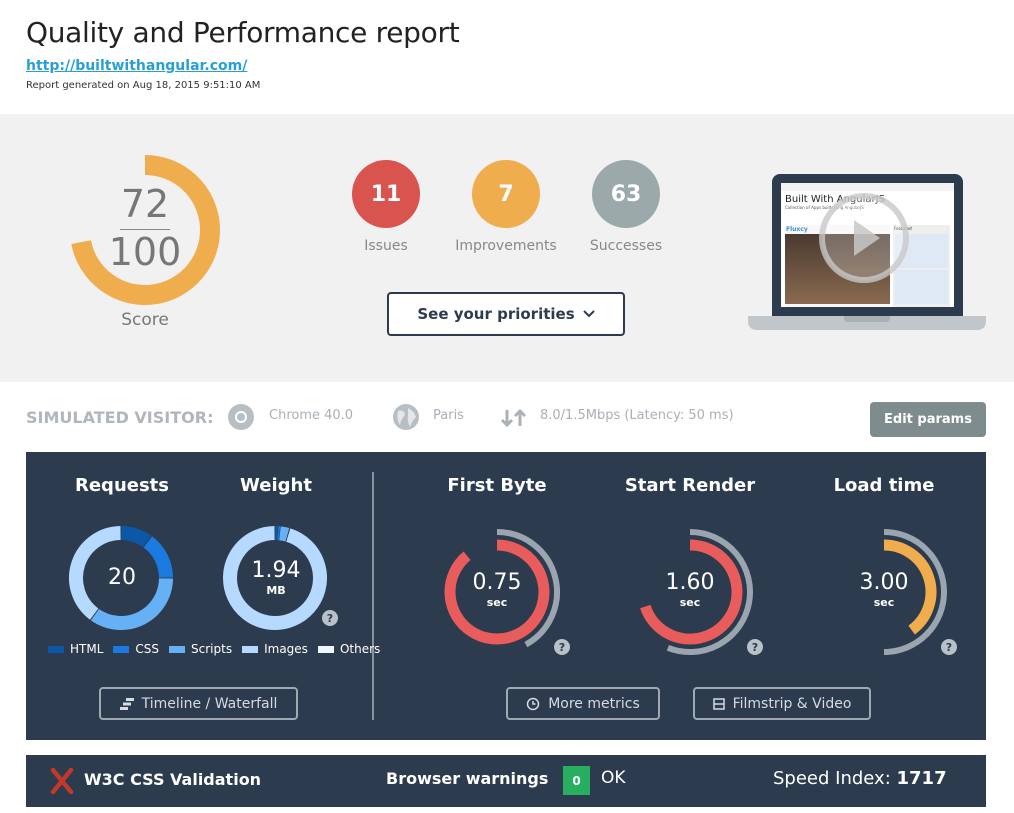 Image resolution: width=1014 pixels, height=813 pixels. I want to click on weight-value: 1.94, so click(276, 570).